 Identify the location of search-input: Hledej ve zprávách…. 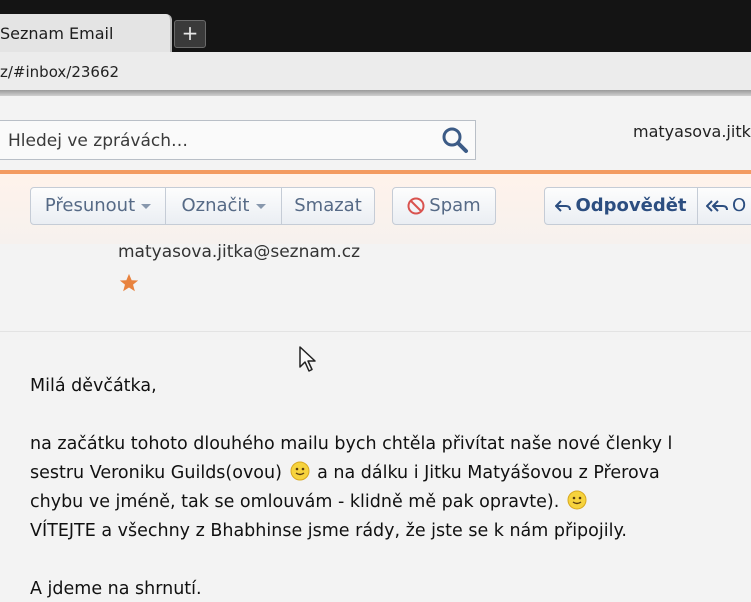
(238, 140).